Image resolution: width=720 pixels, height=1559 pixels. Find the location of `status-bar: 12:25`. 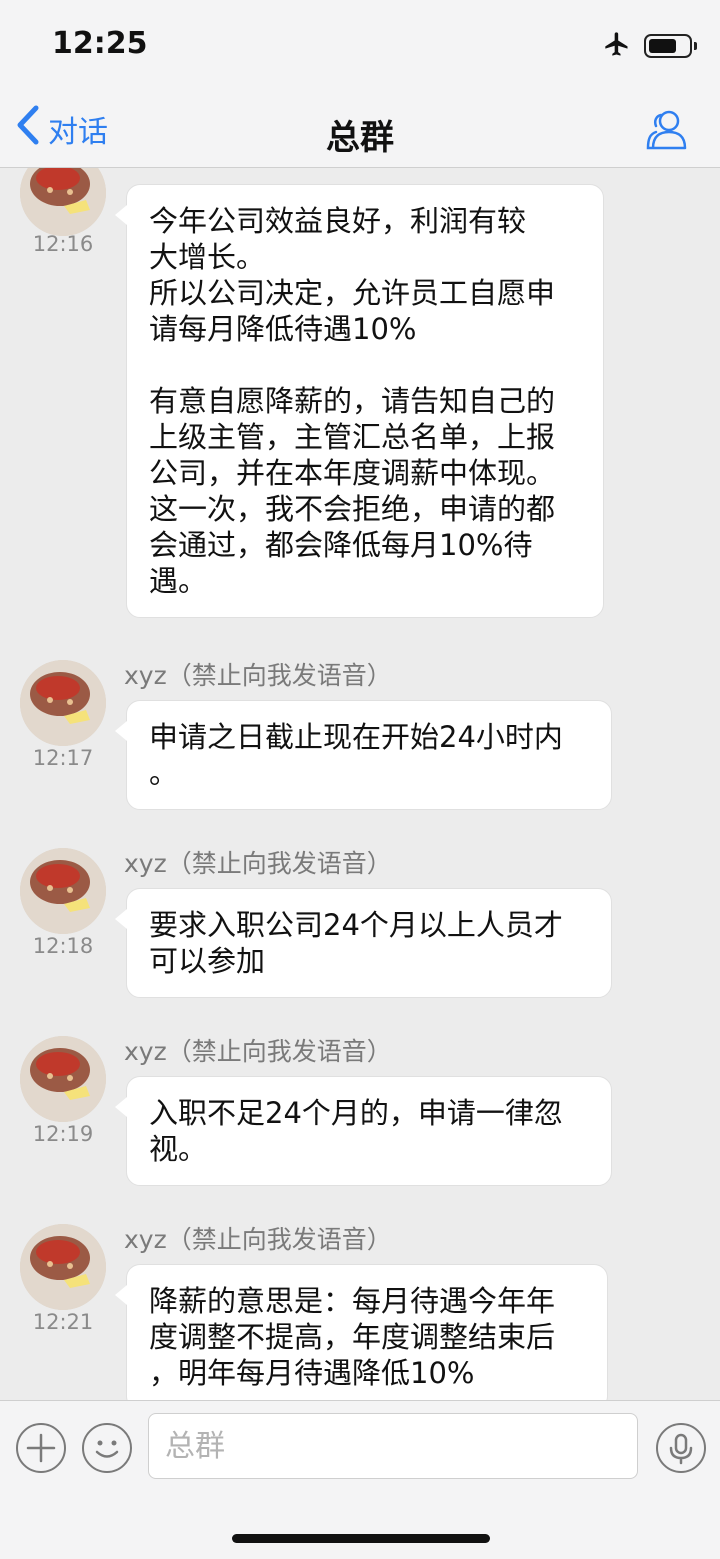

status-bar: 12:25 is located at coordinates (360, 45).